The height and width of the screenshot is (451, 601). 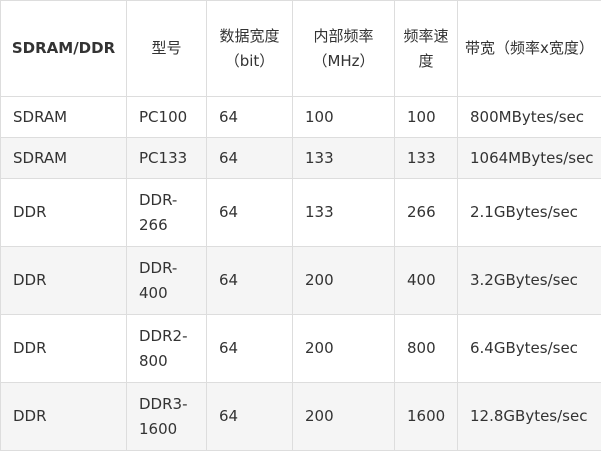 I want to click on cell-frequency-speed: 400, so click(x=426, y=281).